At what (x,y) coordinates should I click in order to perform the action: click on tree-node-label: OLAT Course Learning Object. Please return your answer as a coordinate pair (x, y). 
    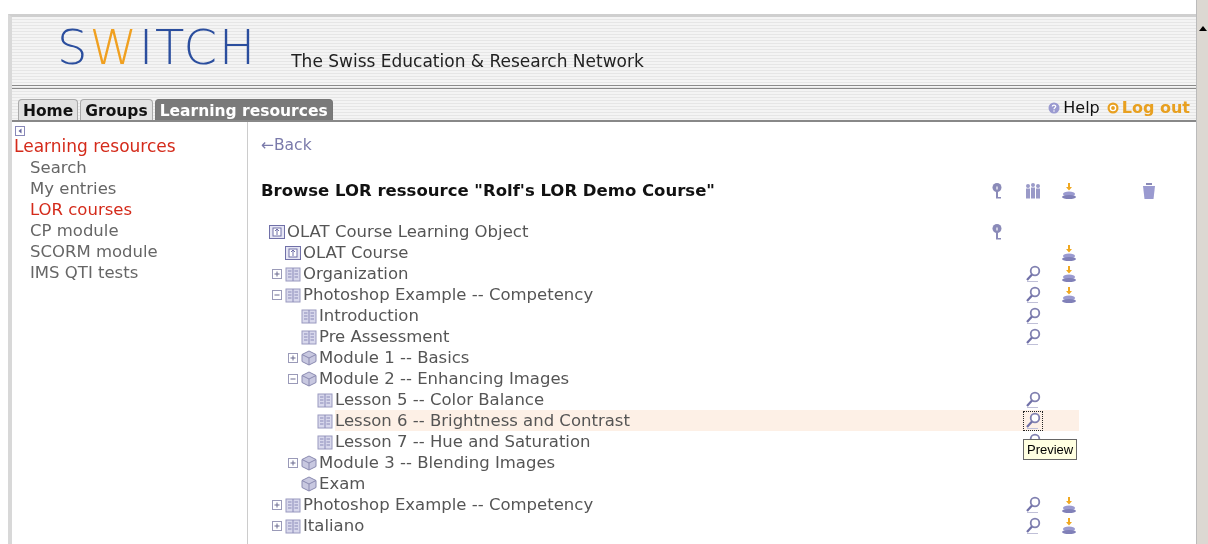
    Looking at the image, I should click on (633, 231).